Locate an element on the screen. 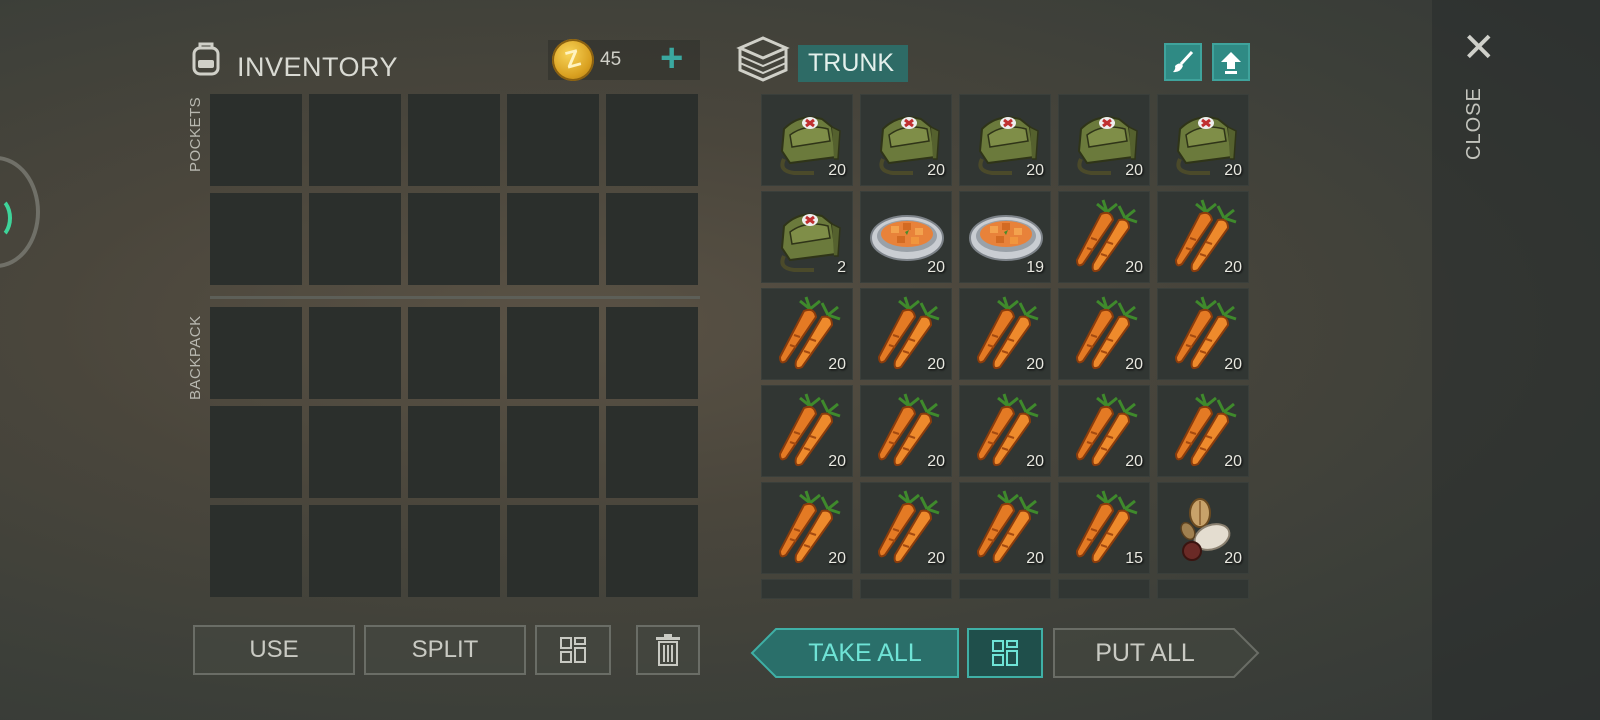  item-count: 15 is located at coordinates (1134, 558).